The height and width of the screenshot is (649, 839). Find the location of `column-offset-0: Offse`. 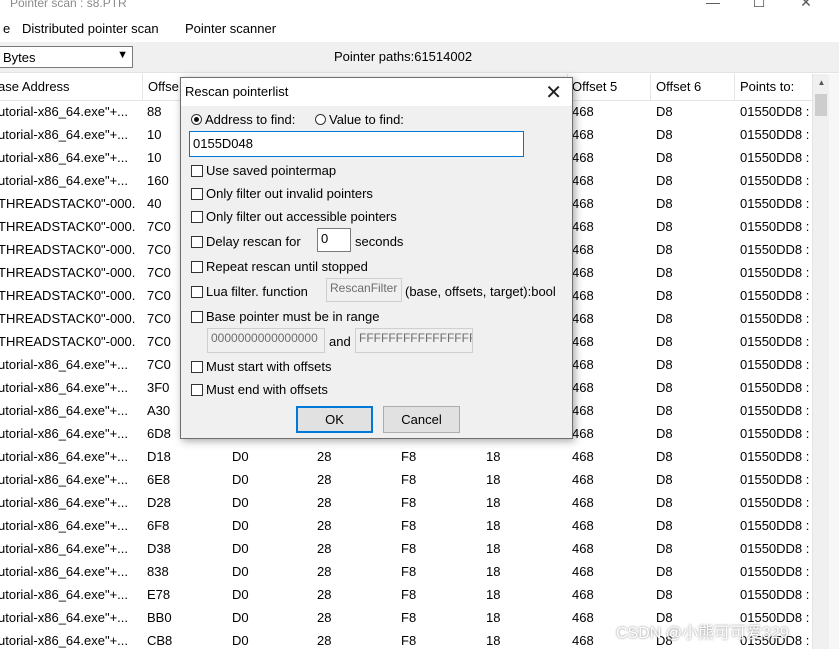

column-offset-0: Offse is located at coordinates (163, 86).